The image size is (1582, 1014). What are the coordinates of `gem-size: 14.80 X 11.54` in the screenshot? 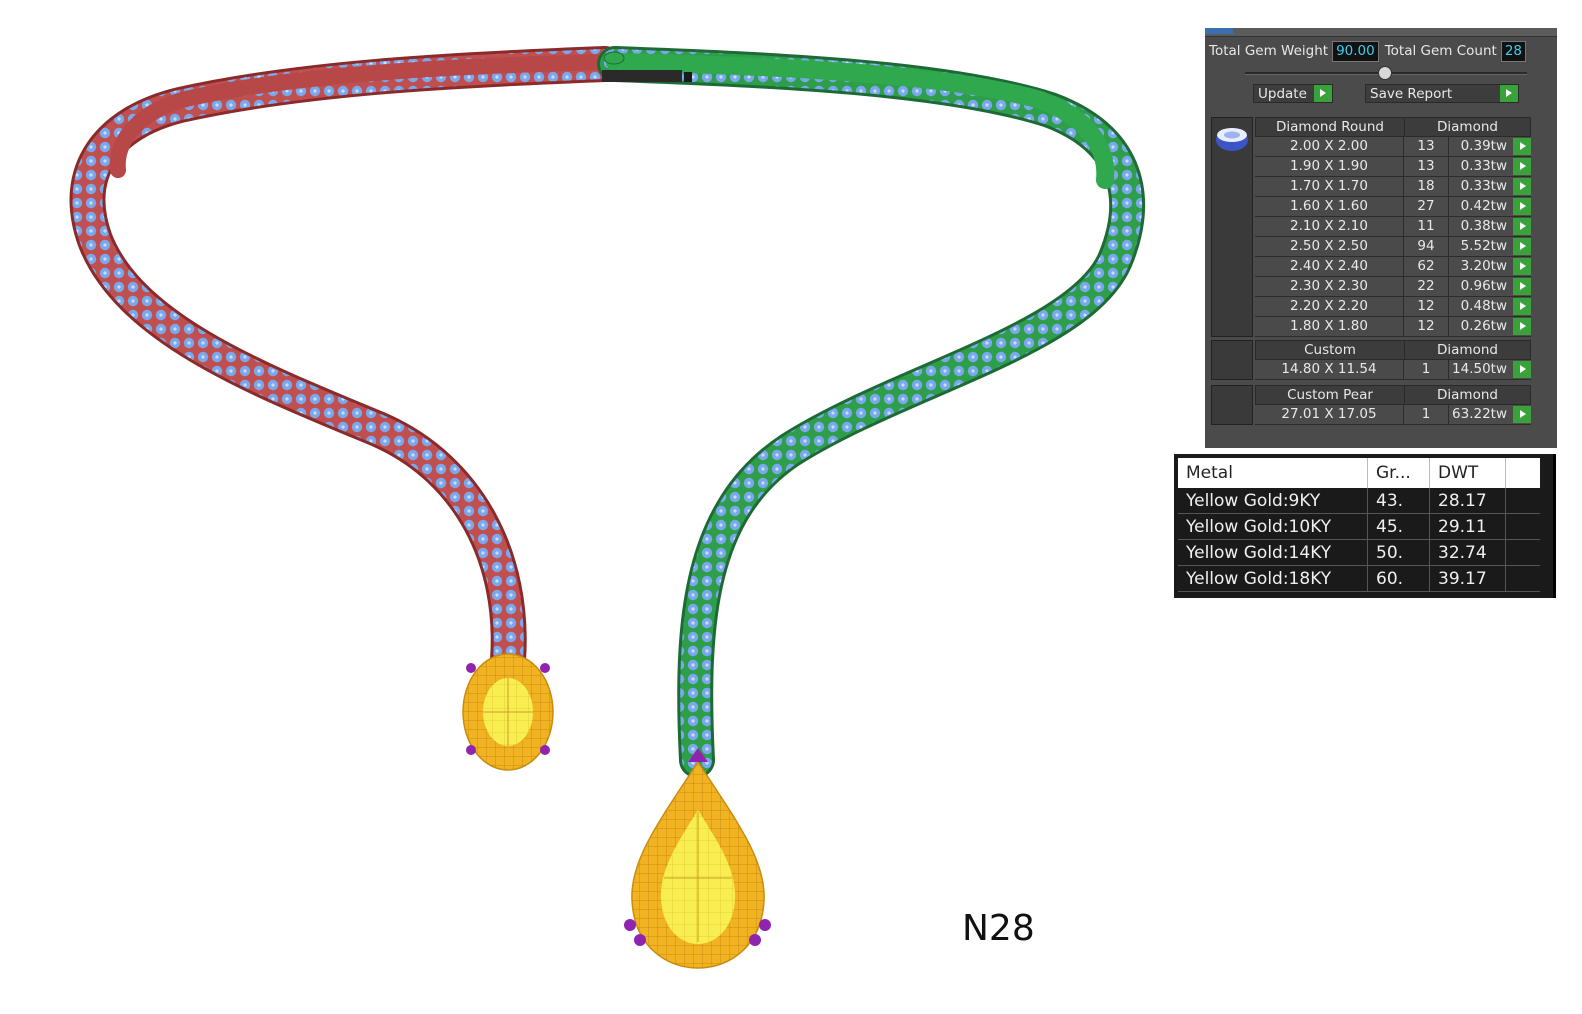 It's located at (1329, 369).